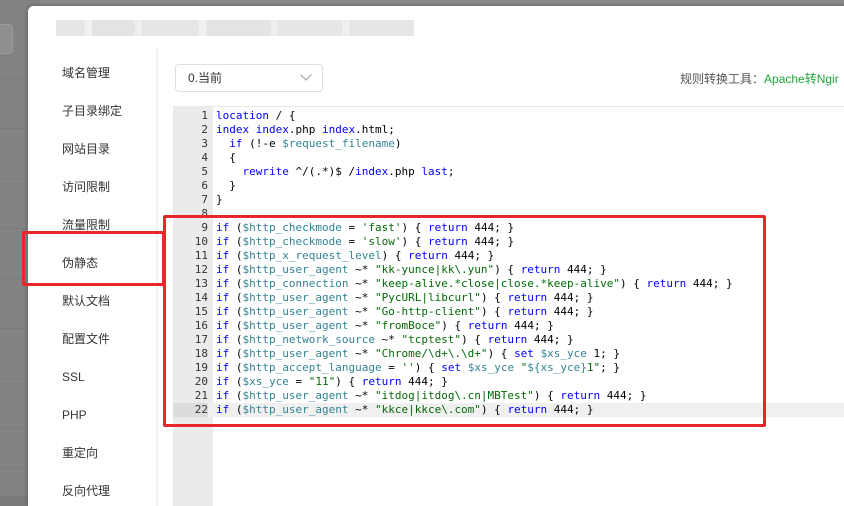 This screenshot has width=844, height=506. Describe the element at coordinates (201, 395) in the screenshot. I see `line-number: 21` at that location.